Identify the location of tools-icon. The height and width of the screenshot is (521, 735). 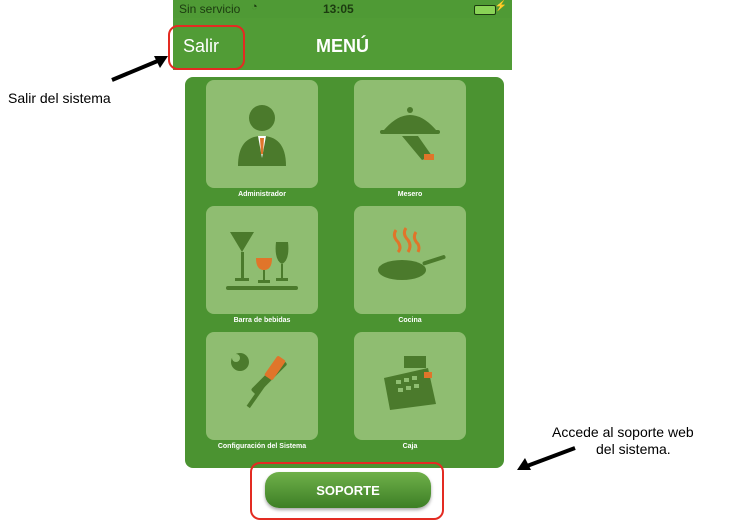
(259, 381).